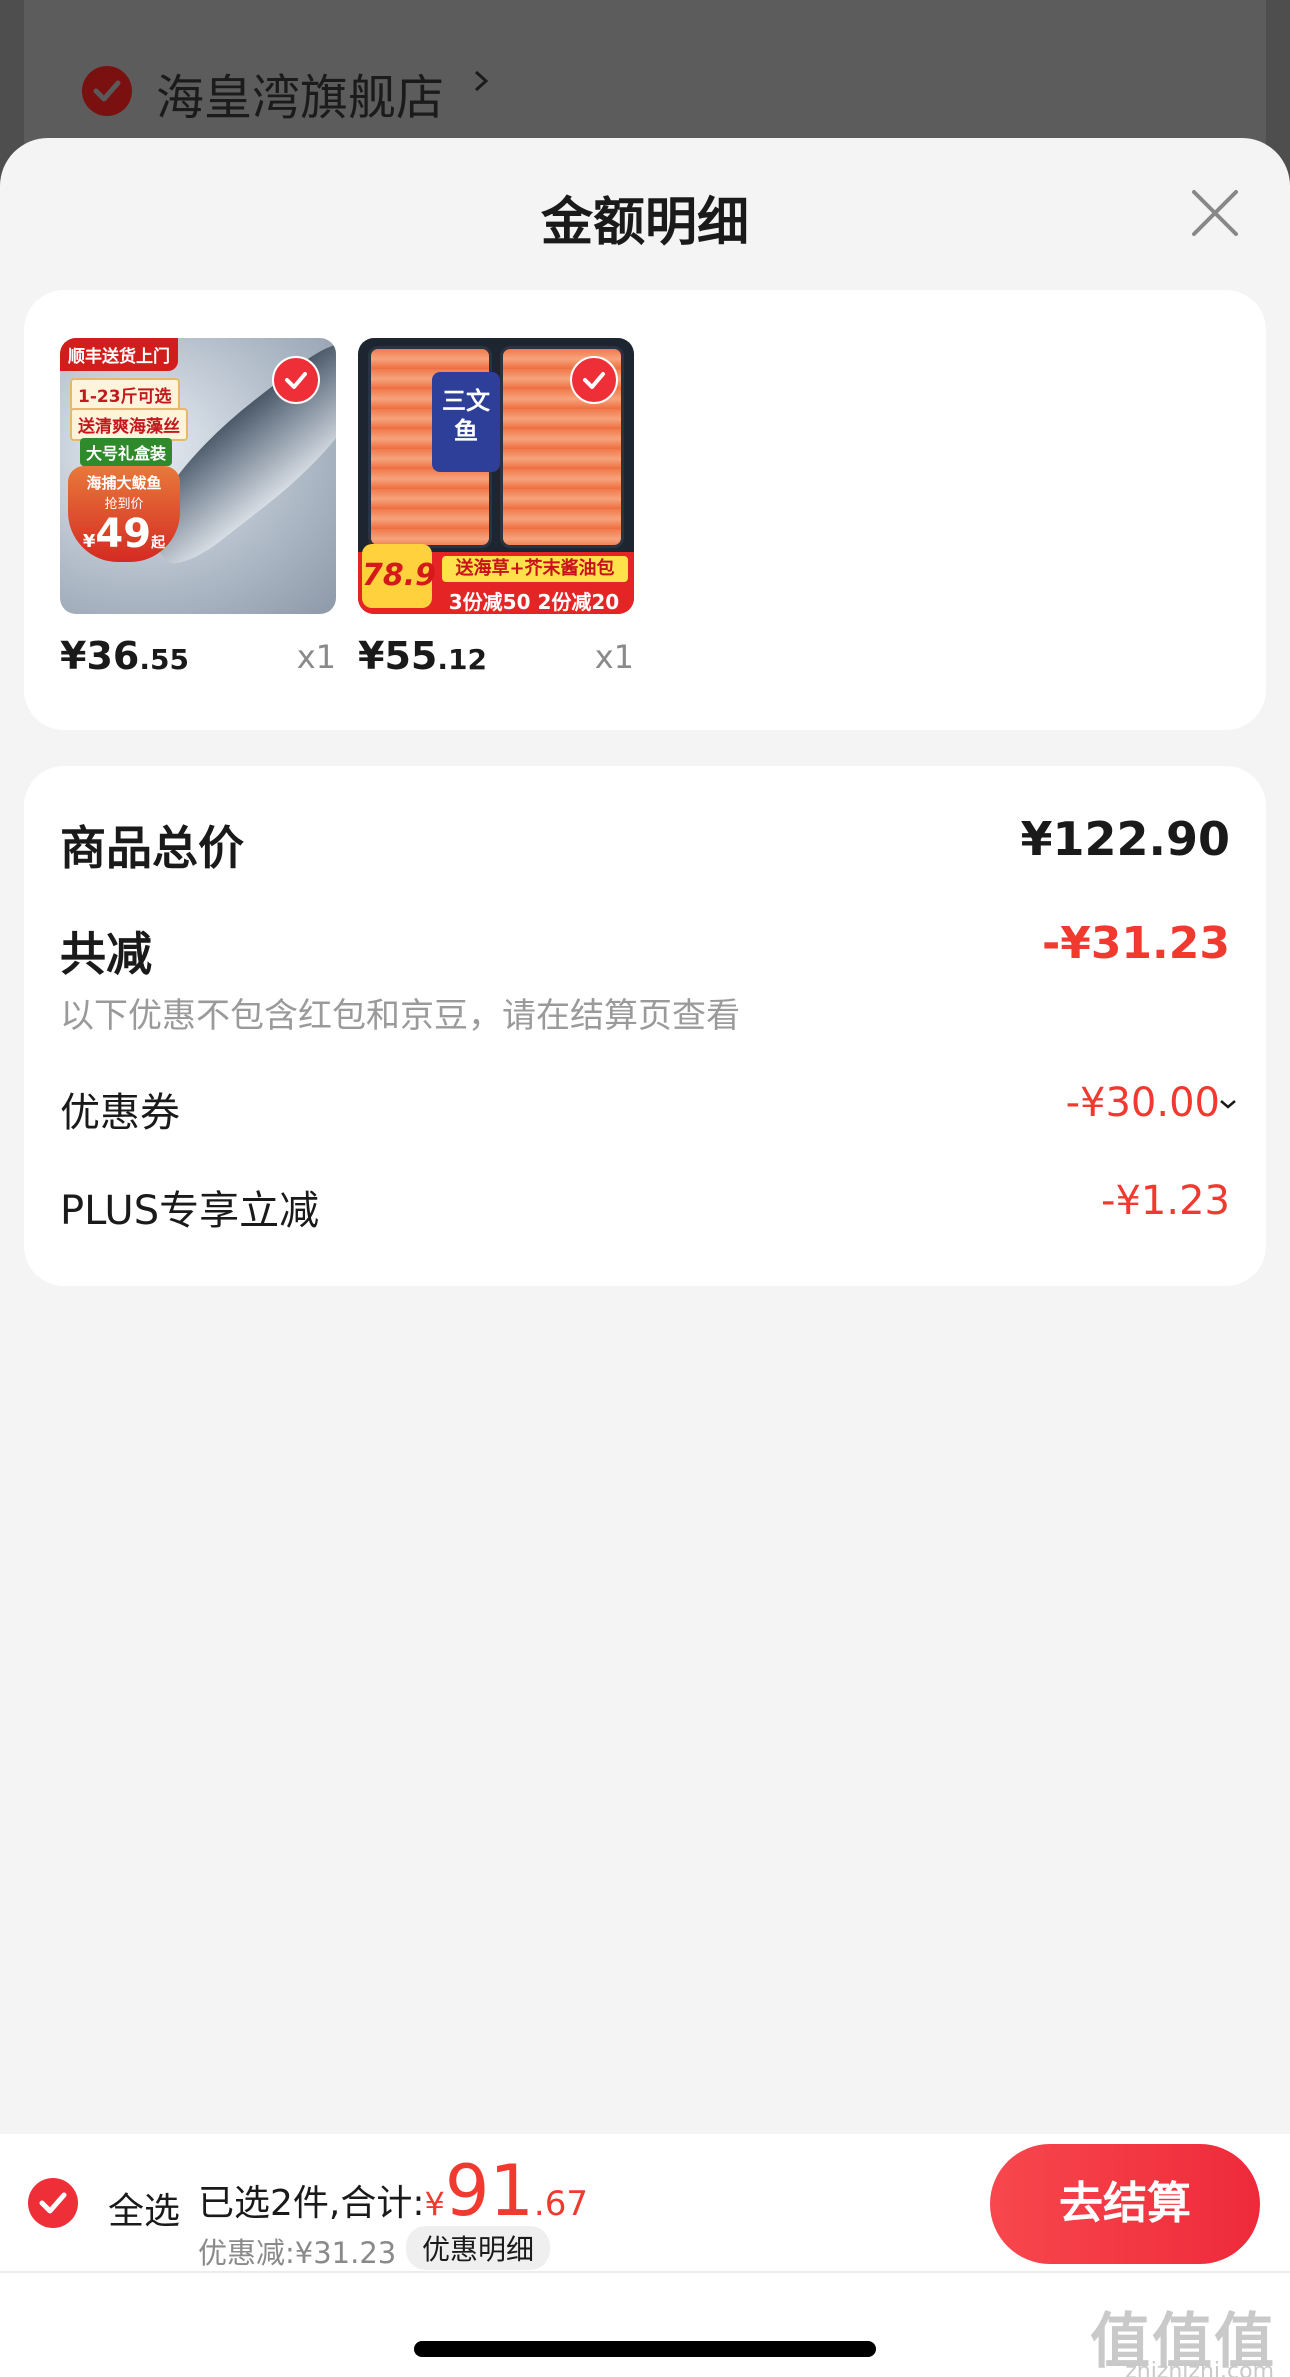 The width and height of the screenshot is (1290, 2377). What do you see at coordinates (400, 1016) in the screenshot?
I see `discount-note: 以下优惠不包含红包和京豆，请在结算页查看` at bounding box center [400, 1016].